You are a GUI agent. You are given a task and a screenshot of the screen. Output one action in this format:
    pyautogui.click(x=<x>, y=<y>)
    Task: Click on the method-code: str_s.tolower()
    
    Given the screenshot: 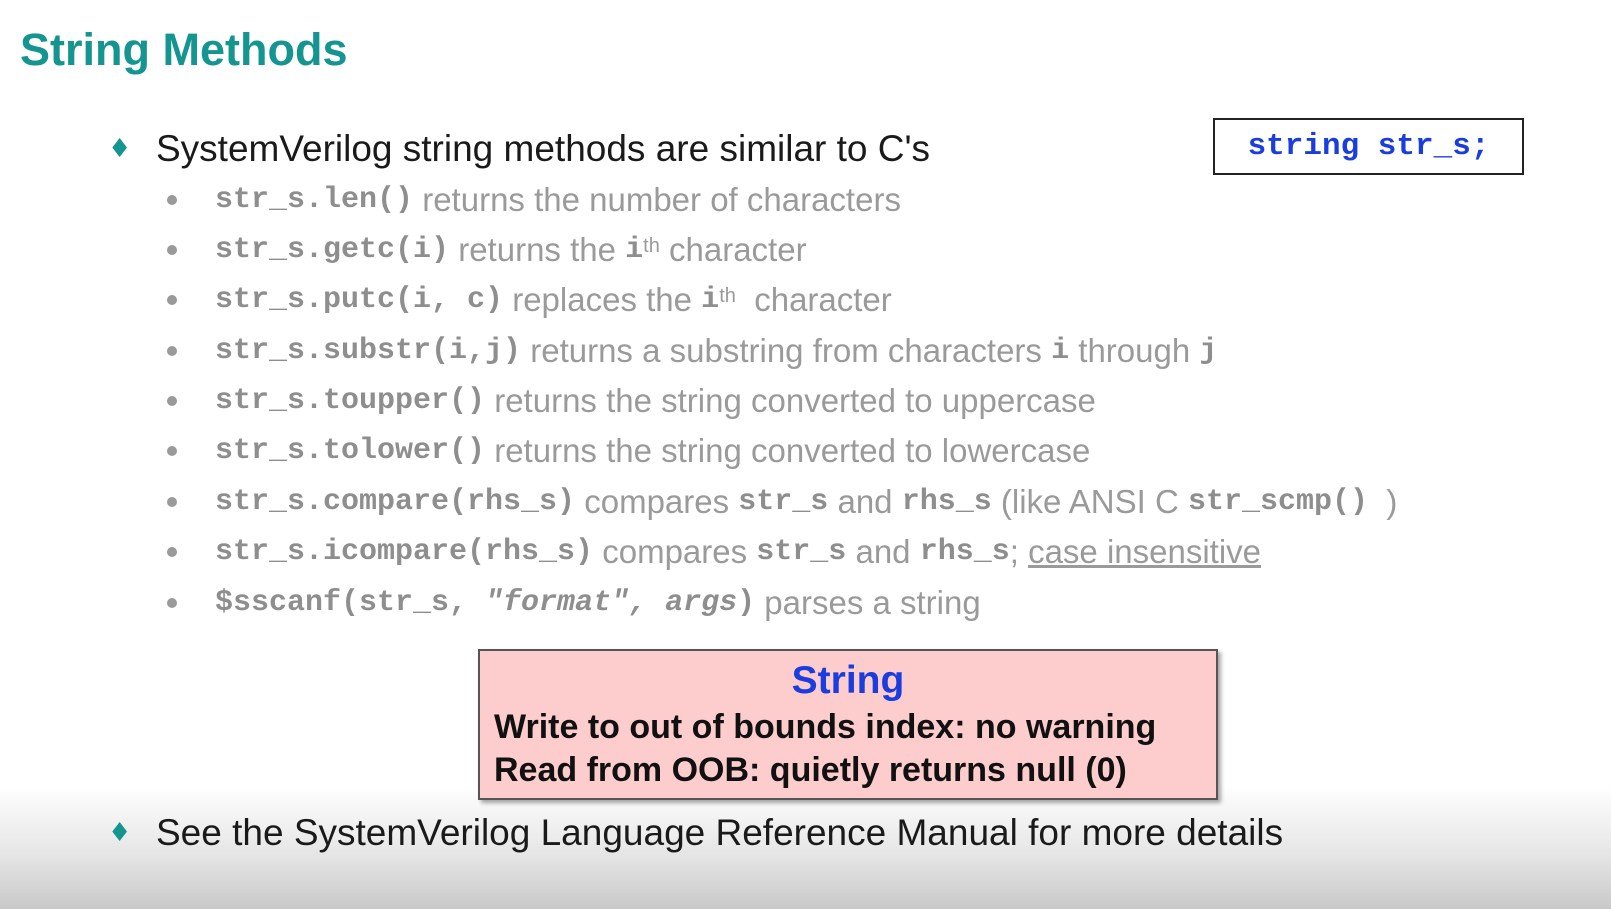 What is the action you would take?
    pyautogui.click(x=350, y=451)
    